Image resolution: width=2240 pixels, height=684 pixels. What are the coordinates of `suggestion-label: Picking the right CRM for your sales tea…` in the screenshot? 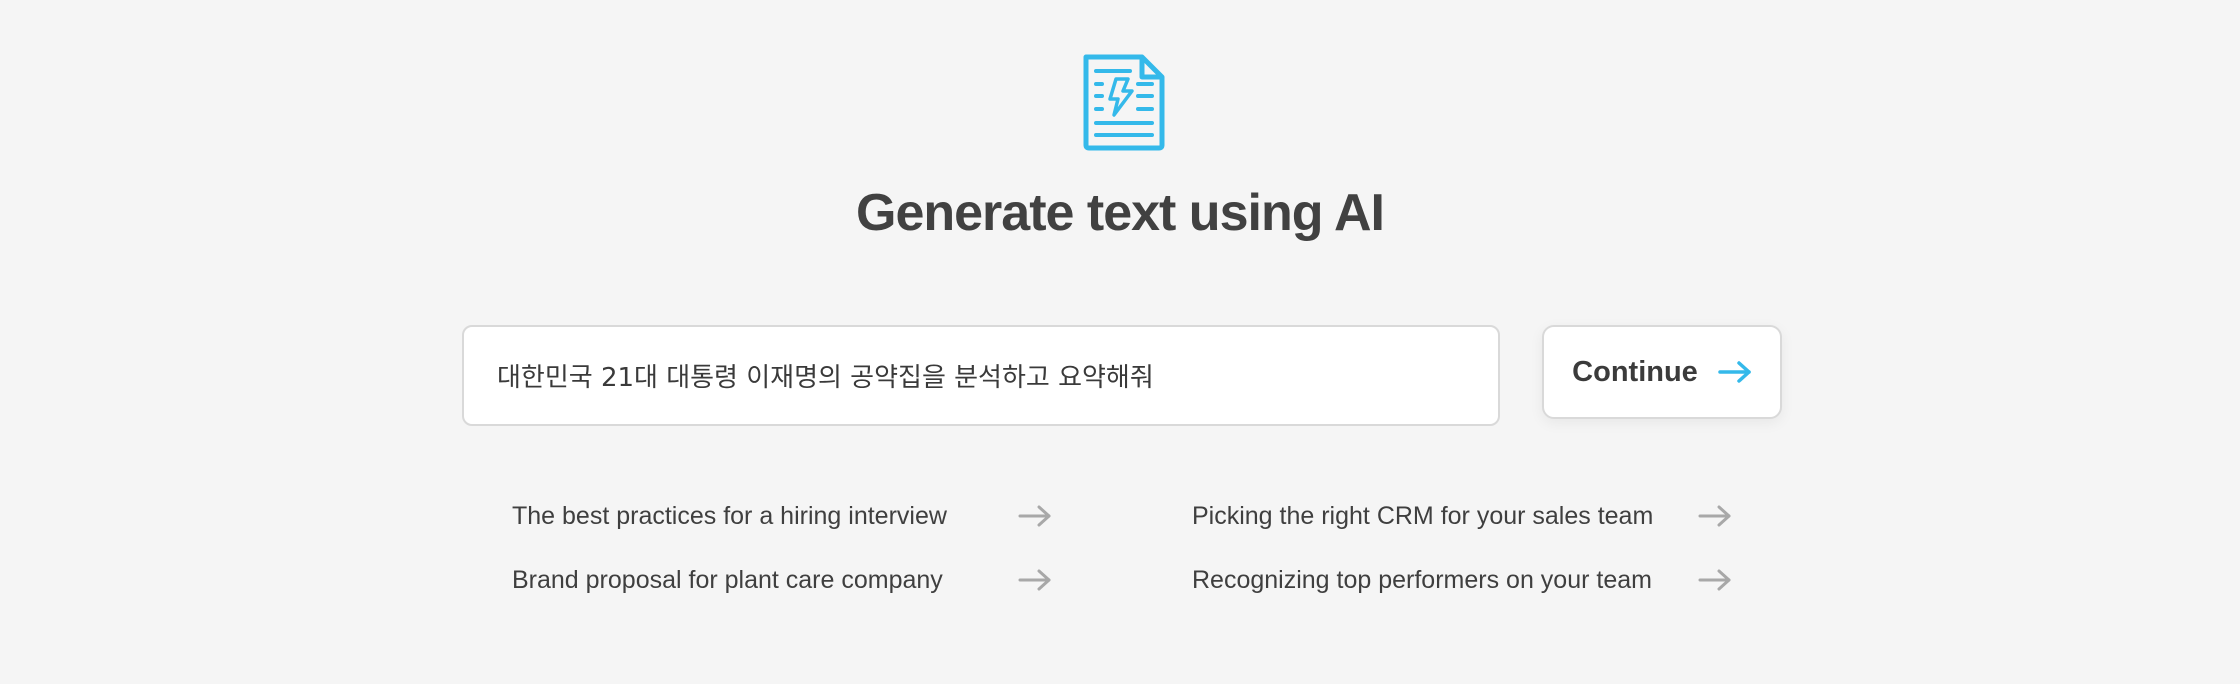 It's located at (1423, 515).